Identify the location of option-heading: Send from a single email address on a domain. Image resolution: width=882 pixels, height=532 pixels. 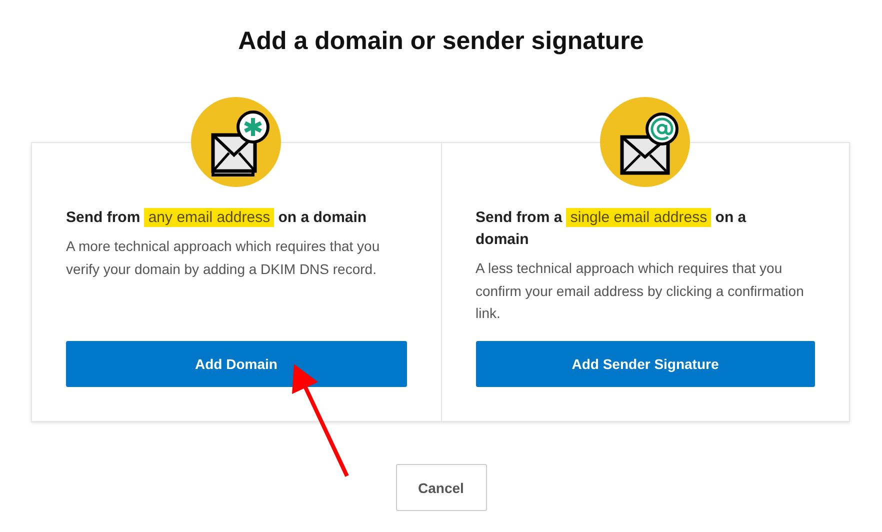
(612, 228).